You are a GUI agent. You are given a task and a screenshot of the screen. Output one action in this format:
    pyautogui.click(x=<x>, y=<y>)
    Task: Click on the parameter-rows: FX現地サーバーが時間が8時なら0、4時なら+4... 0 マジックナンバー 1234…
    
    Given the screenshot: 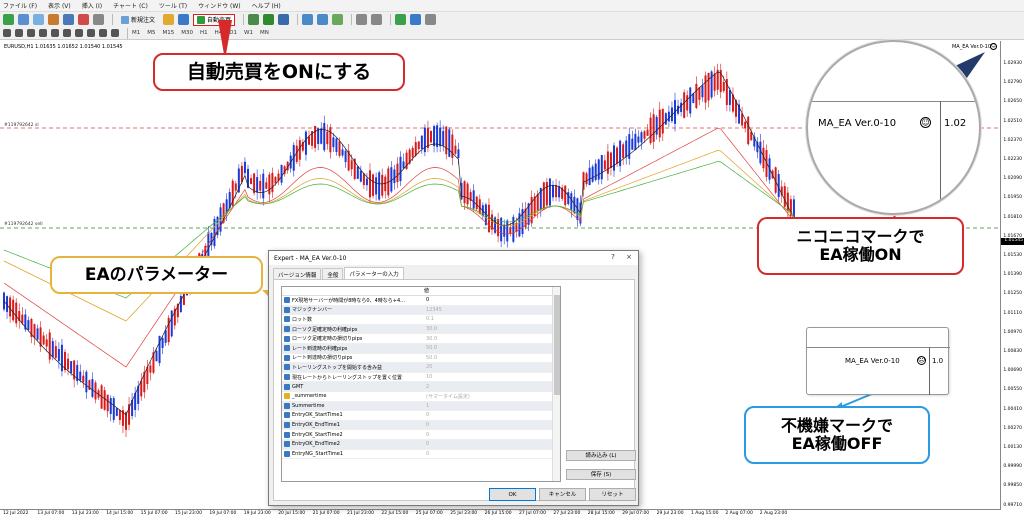 What is the action you would take?
    pyautogui.click(x=421, y=378)
    